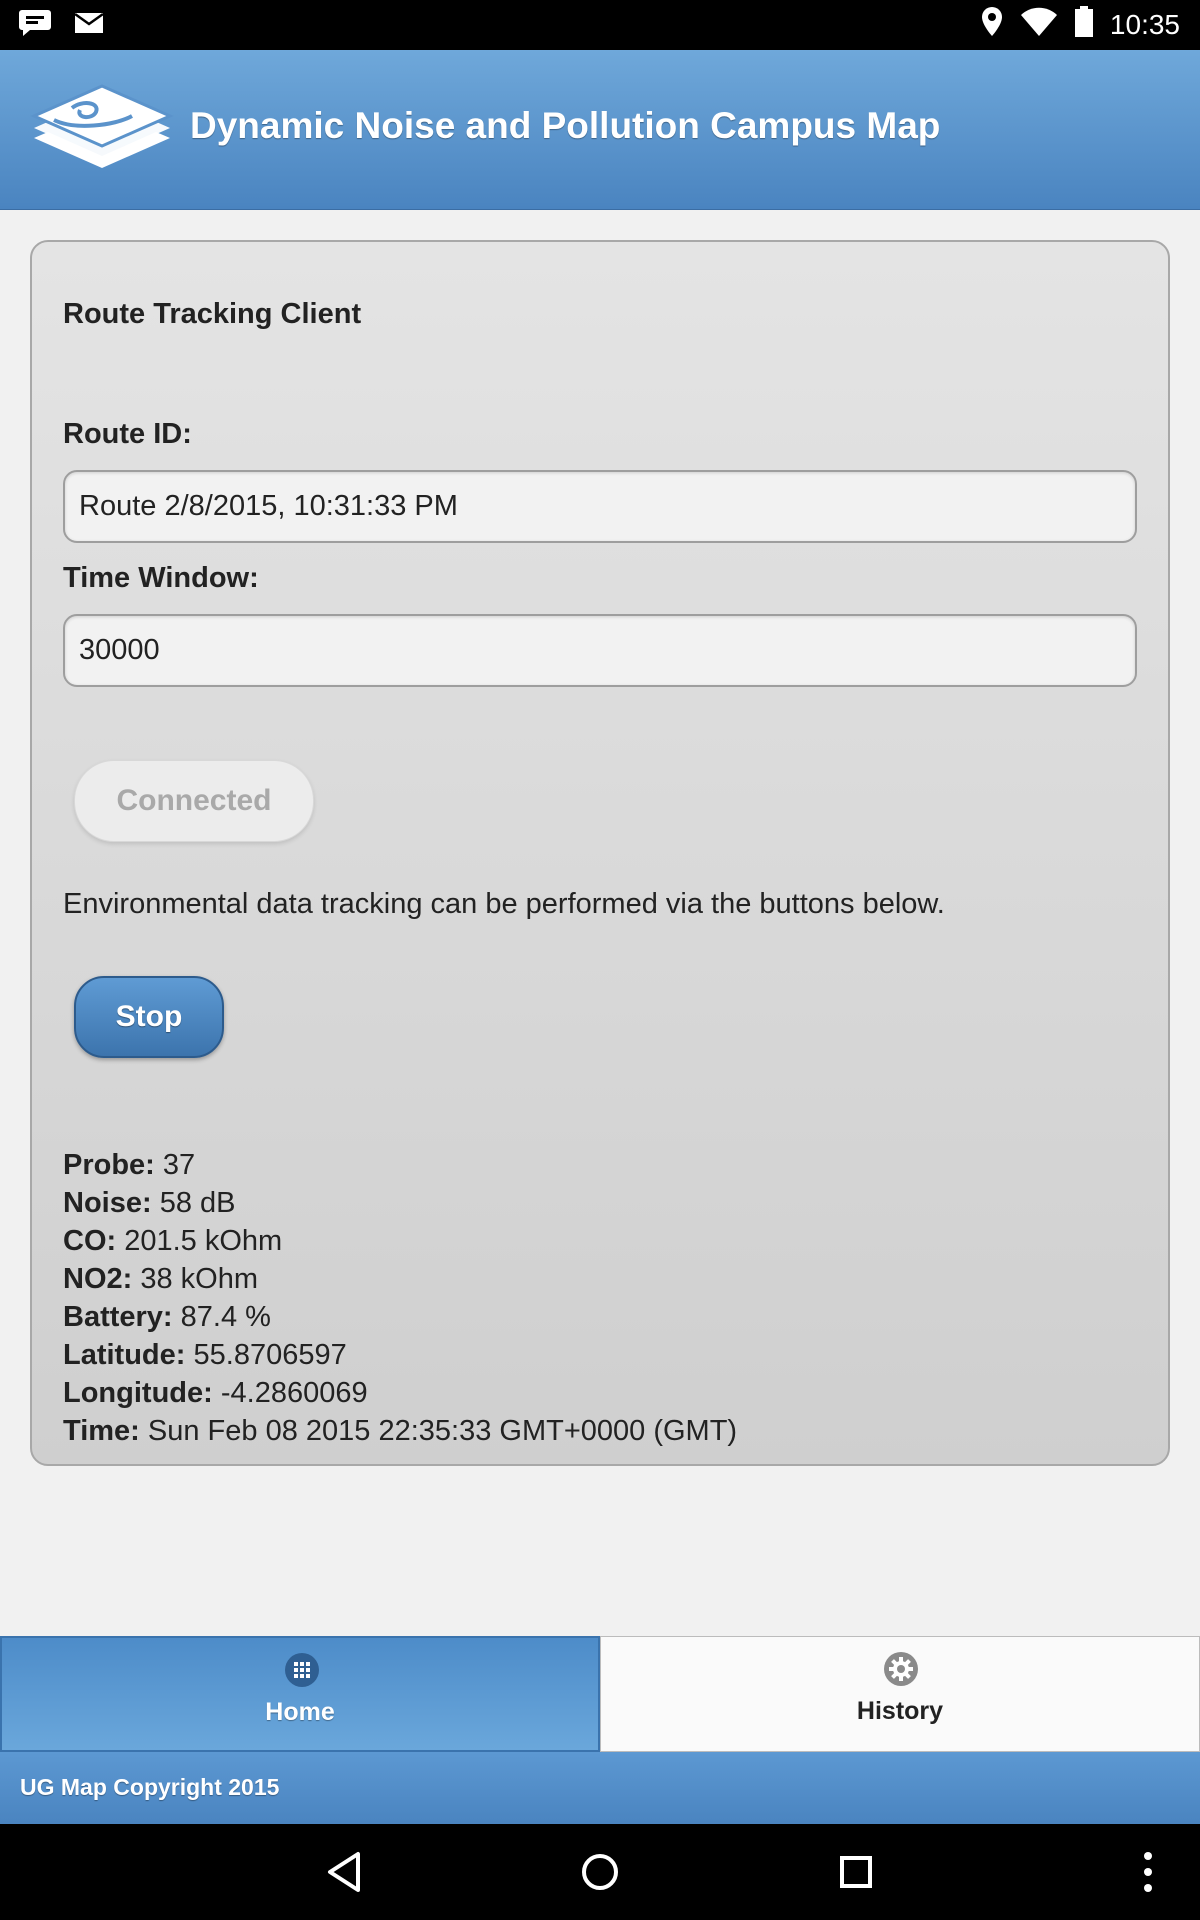  What do you see at coordinates (400, 1355) in the screenshot?
I see `reading-latitude: Latitude: 55.8706597` at bounding box center [400, 1355].